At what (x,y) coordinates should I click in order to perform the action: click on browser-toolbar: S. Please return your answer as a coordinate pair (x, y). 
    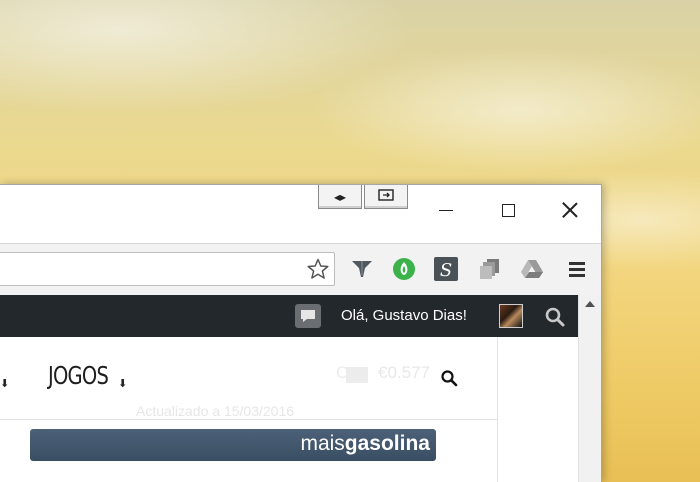
    Looking at the image, I should click on (300, 269).